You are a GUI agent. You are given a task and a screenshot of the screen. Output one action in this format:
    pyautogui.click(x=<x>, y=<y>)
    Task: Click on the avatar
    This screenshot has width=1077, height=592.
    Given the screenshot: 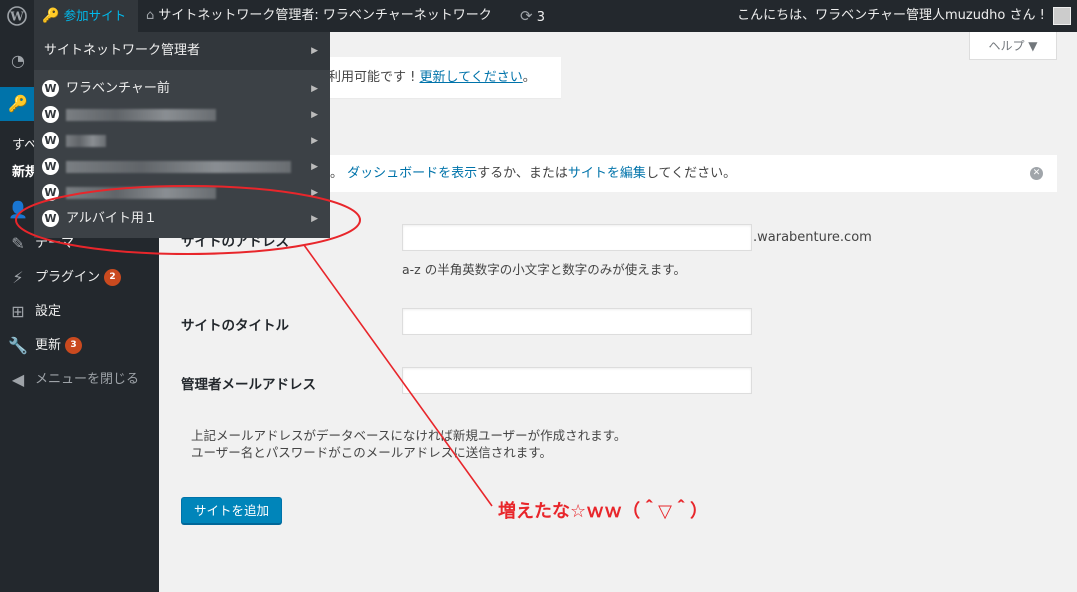 What is the action you would take?
    pyautogui.click(x=1062, y=15)
    